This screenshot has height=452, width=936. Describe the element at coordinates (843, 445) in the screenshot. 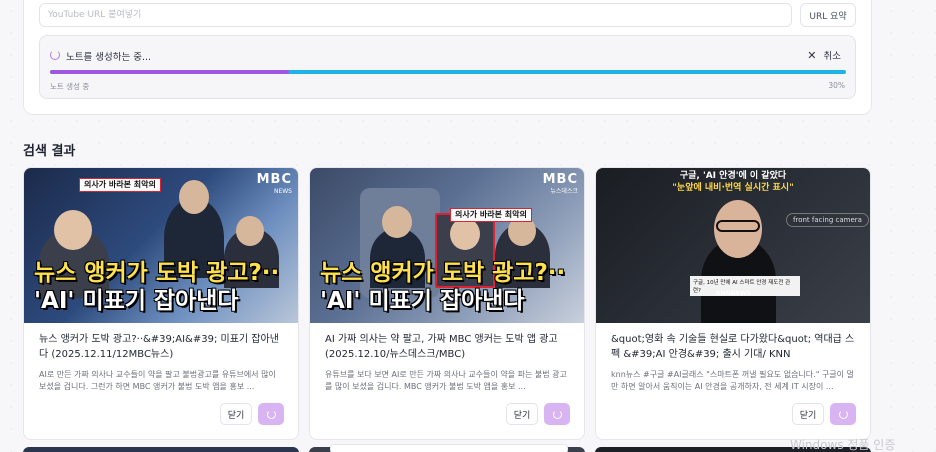

I see `windows-activation-watermark: Windows 정품 인증` at that location.